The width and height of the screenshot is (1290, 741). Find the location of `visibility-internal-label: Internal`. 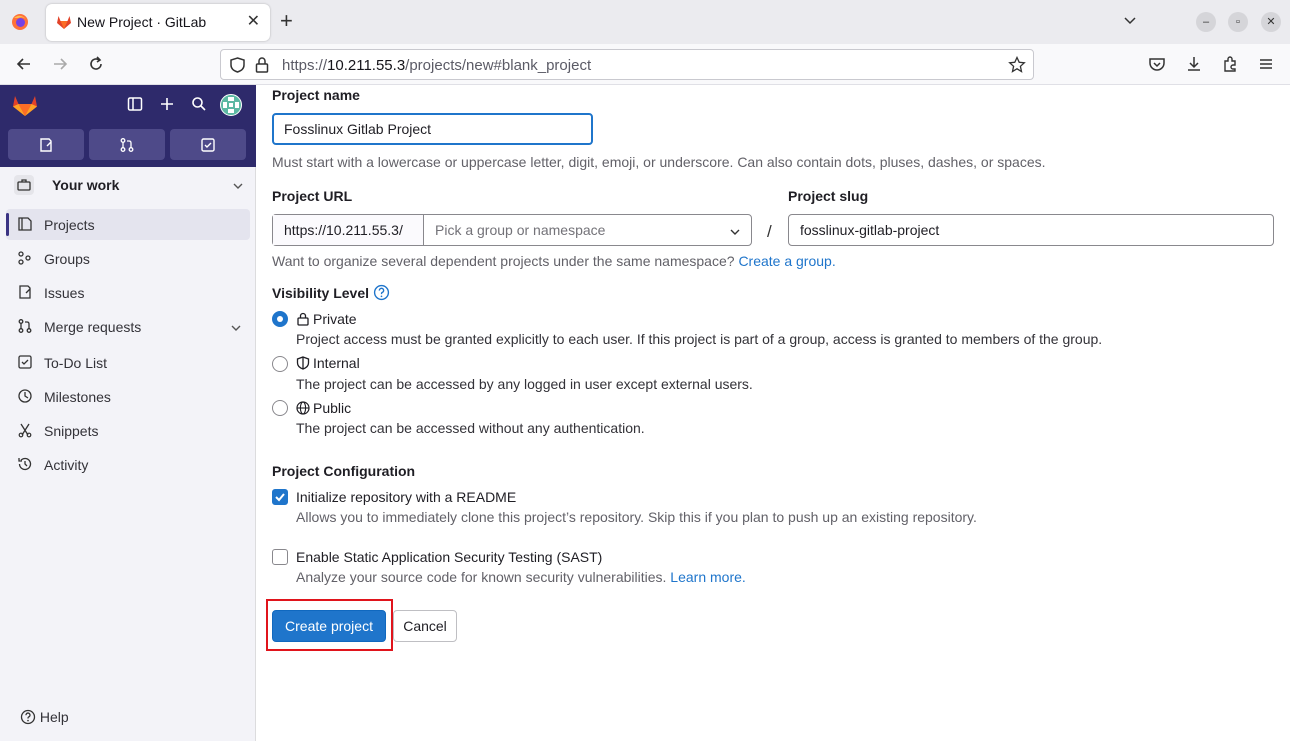

visibility-internal-label: Internal is located at coordinates (328, 363).